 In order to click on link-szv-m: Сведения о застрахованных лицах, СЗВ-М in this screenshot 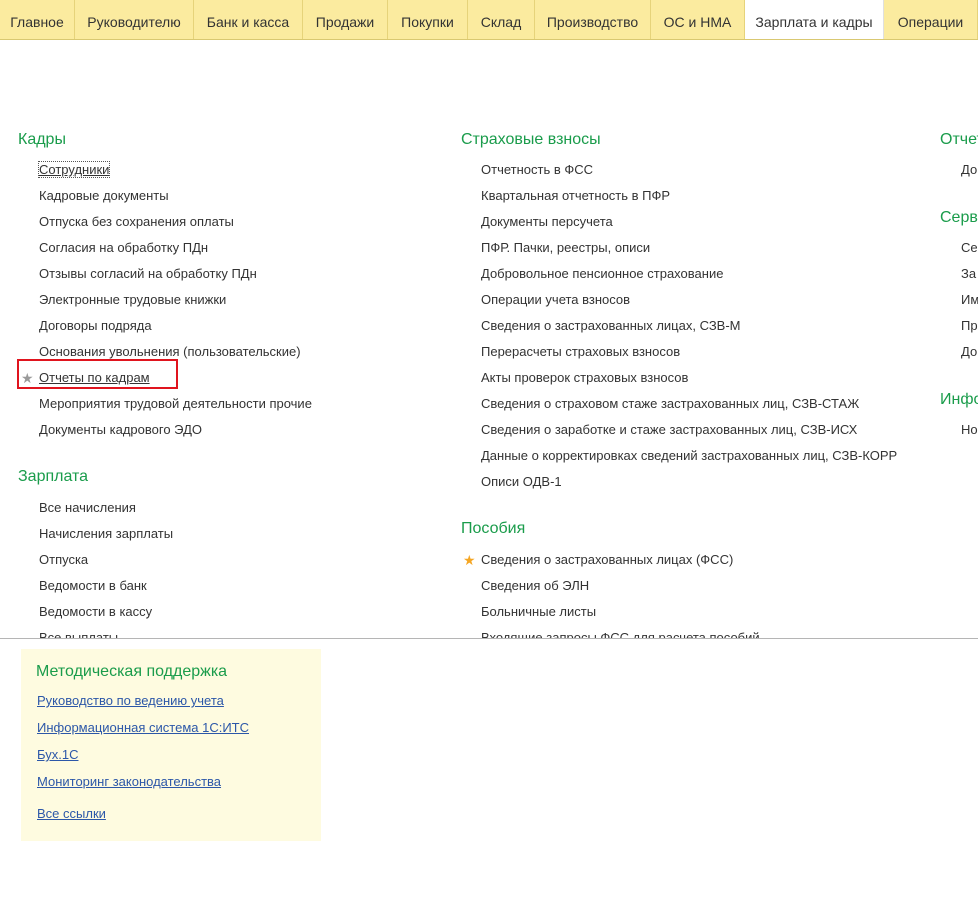, I will do `click(611, 326)`.